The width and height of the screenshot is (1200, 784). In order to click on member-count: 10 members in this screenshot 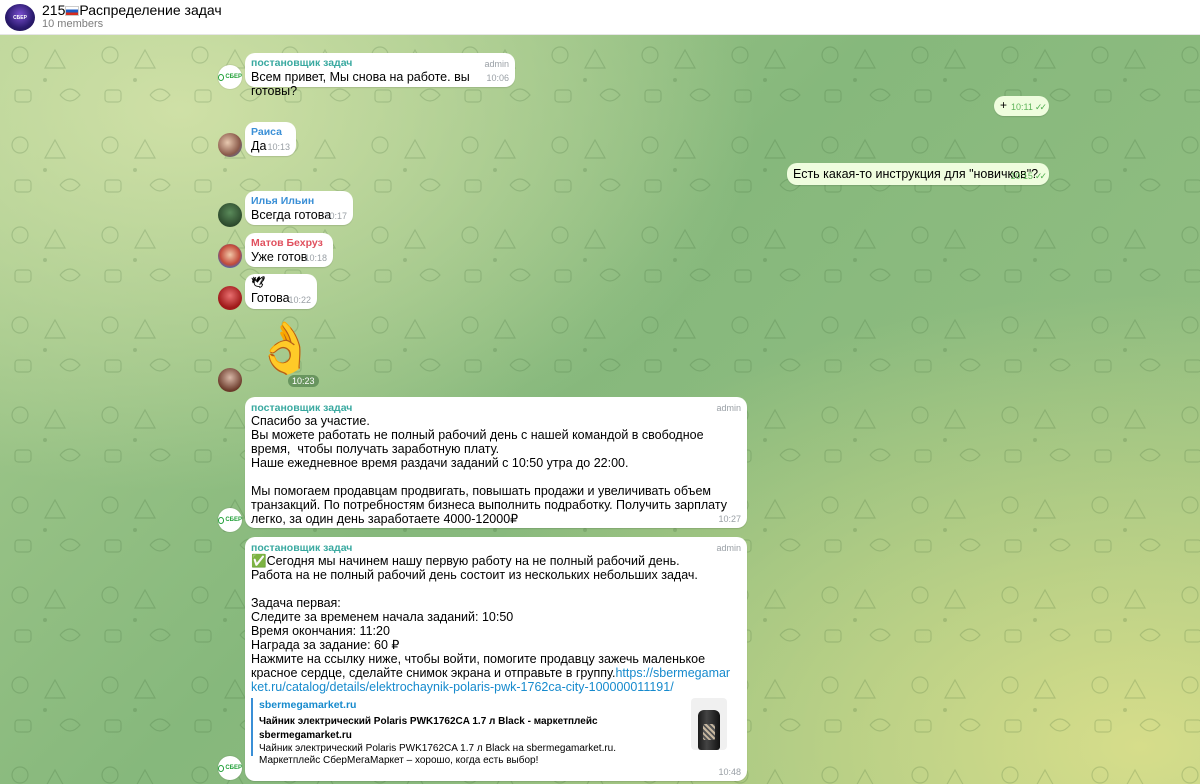, I will do `click(73, 24)`.